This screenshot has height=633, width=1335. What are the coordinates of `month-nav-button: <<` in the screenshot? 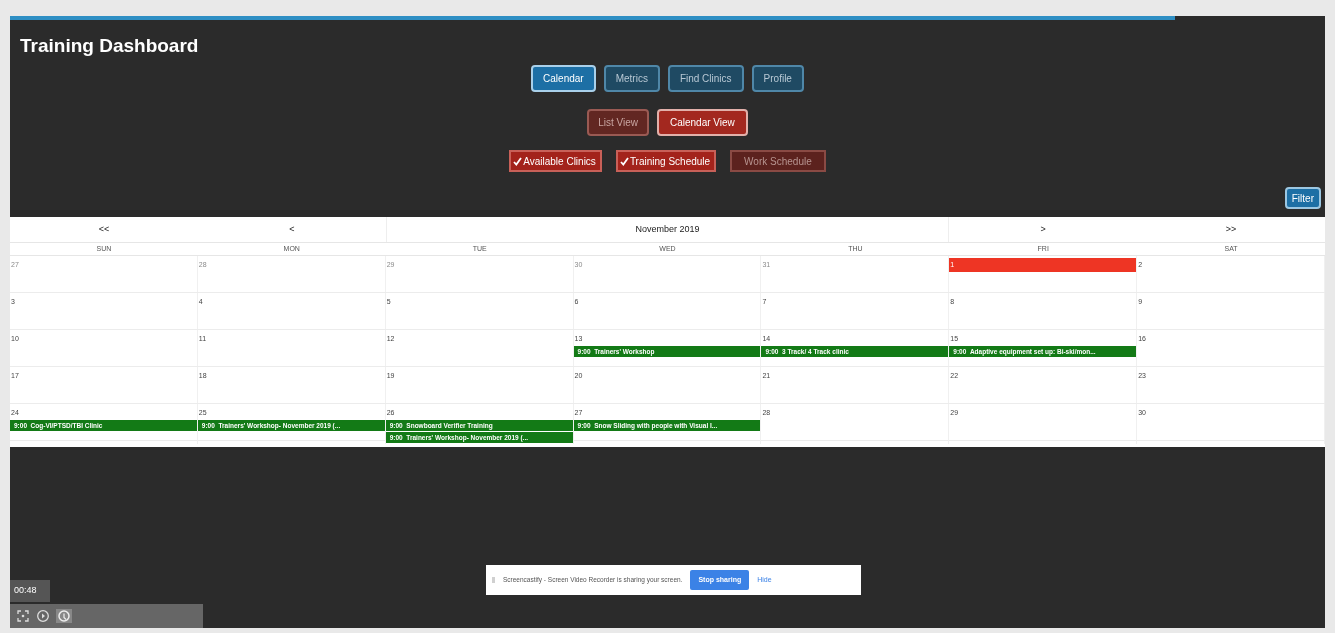 It's located at (104, 229).